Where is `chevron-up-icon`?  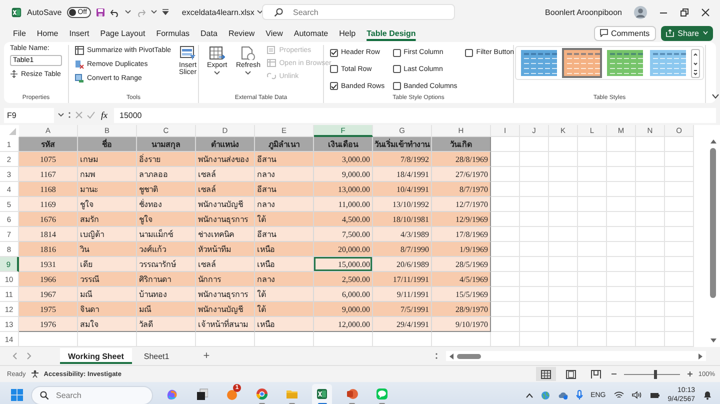
chevron-up-icon is located at coordinates (529, 395).